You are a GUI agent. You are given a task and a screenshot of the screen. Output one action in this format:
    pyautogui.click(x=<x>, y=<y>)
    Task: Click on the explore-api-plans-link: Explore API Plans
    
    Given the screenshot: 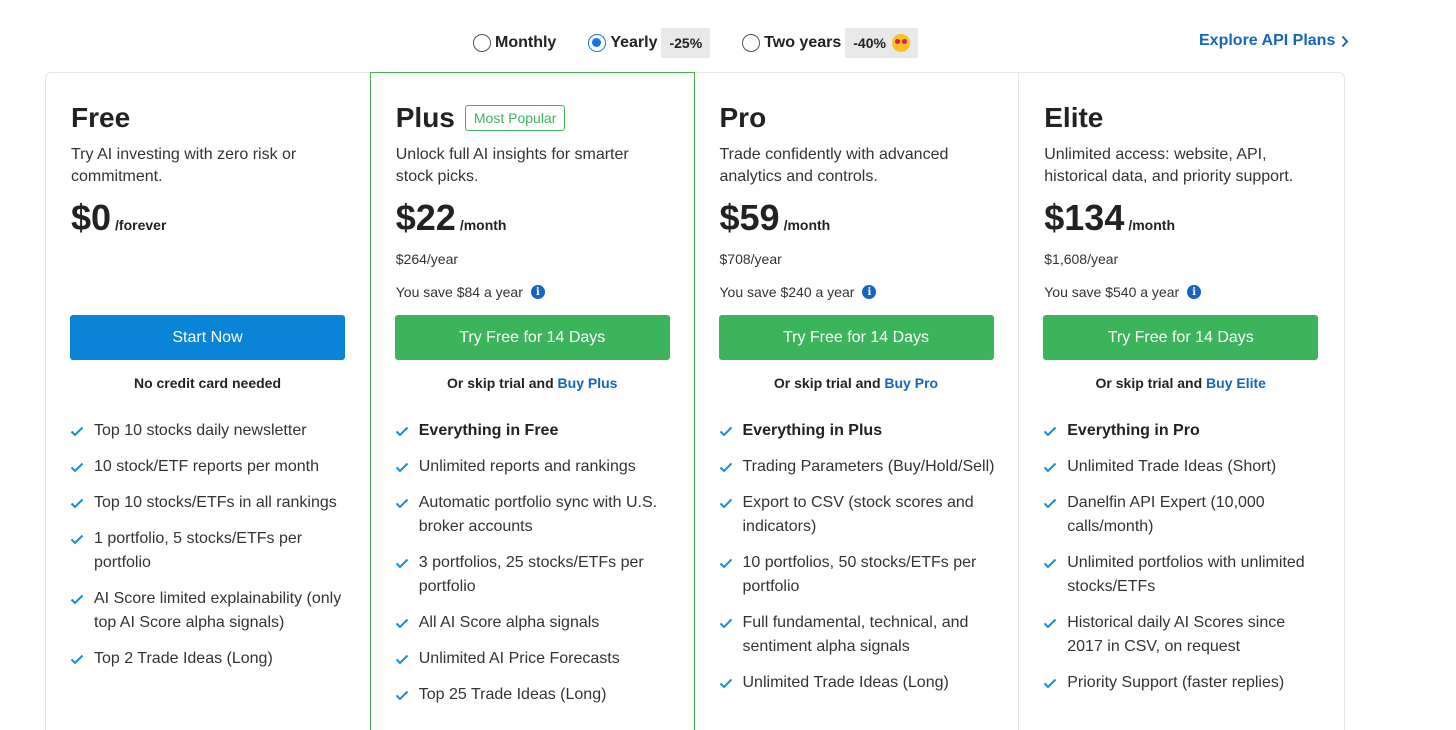 What is the action you would take?
    pyautogui.click(x=1274, y=41)
    